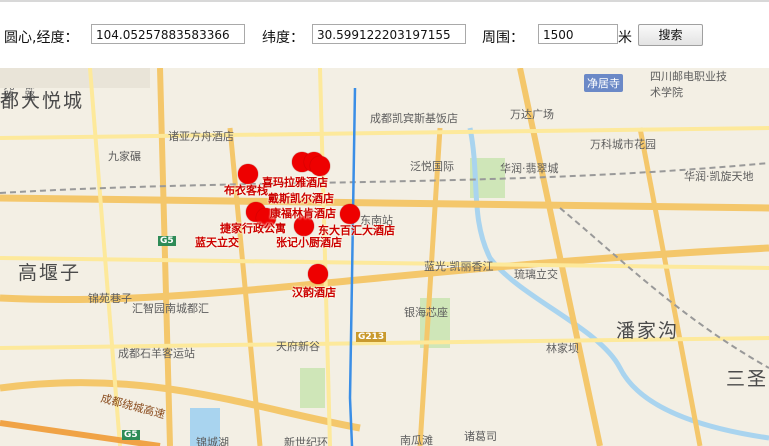  I want to click on label-nanguatan: 南瓜滩, so click(416, 440).